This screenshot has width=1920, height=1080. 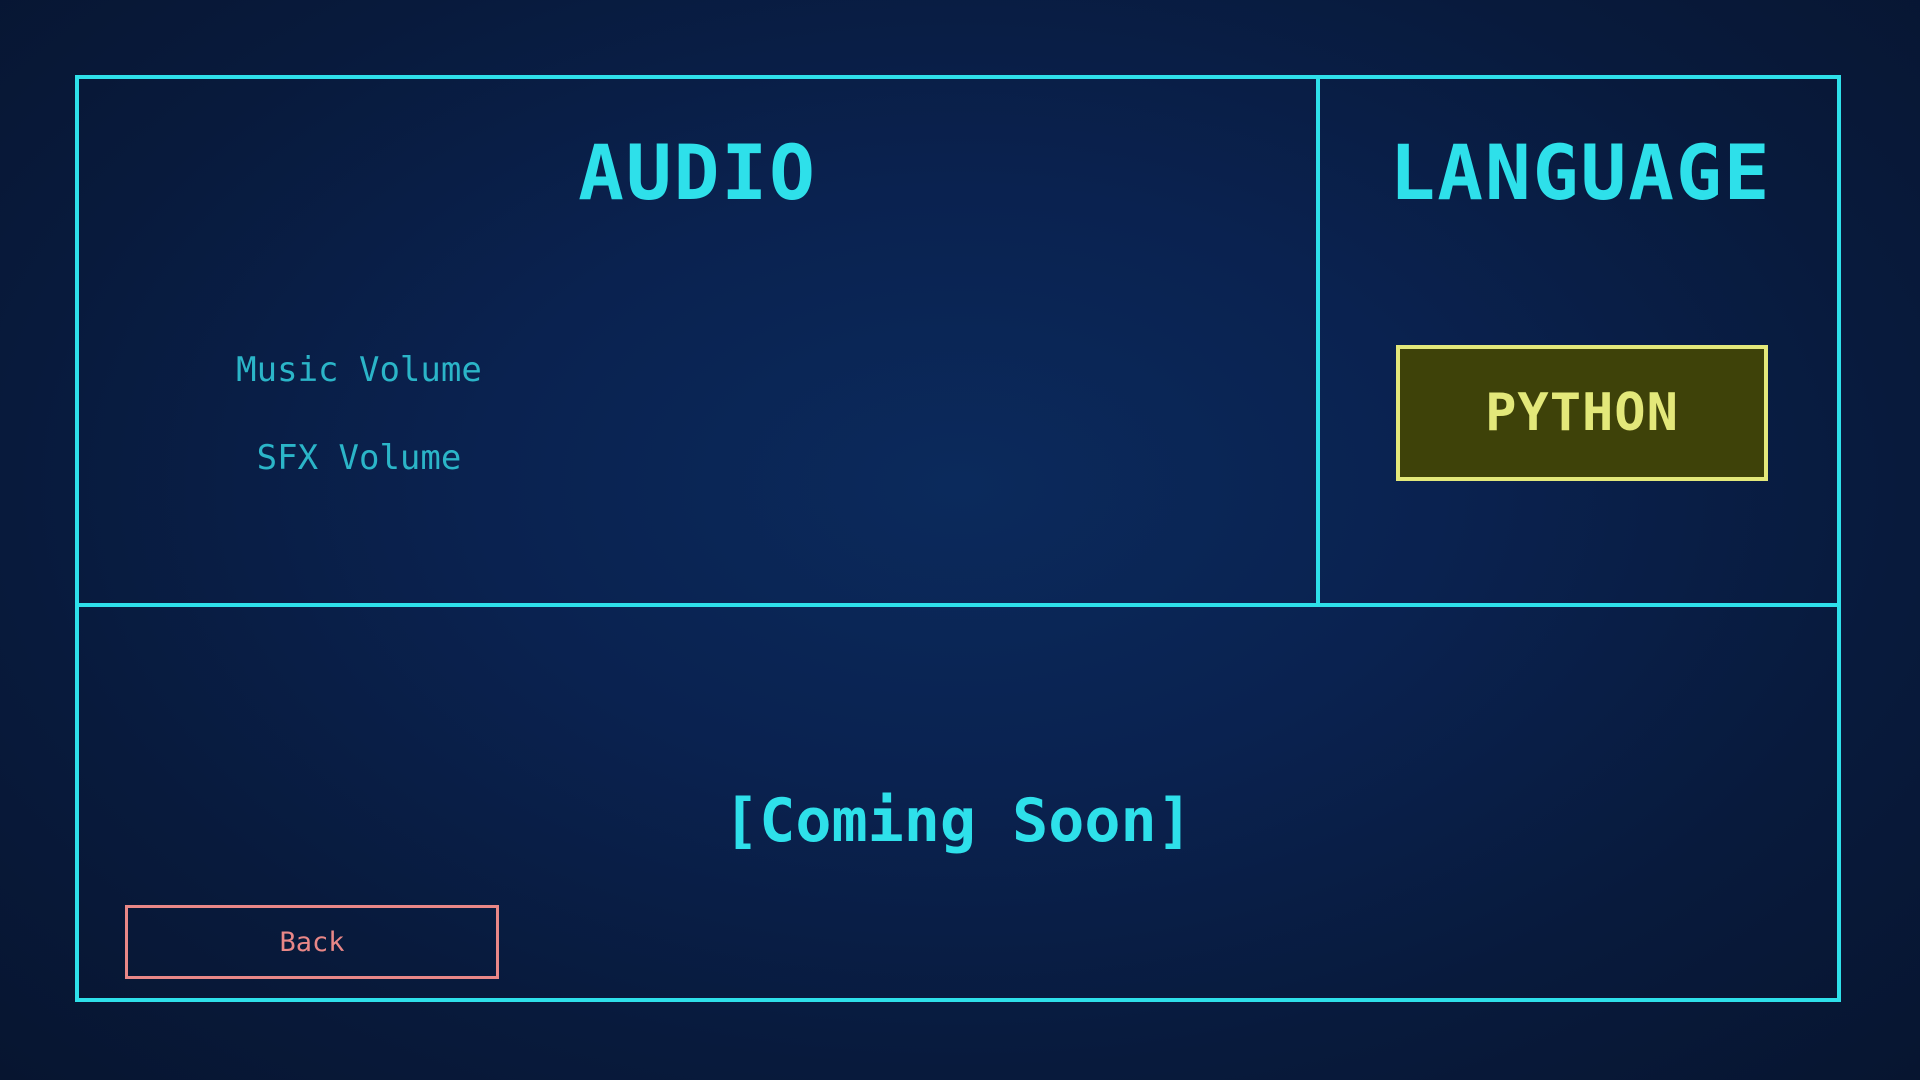 What do you see at coordinates (359, 458) in the screenshot?
I see `sfx-volume-label: SFX Volume` at bounding box center [359, 458].